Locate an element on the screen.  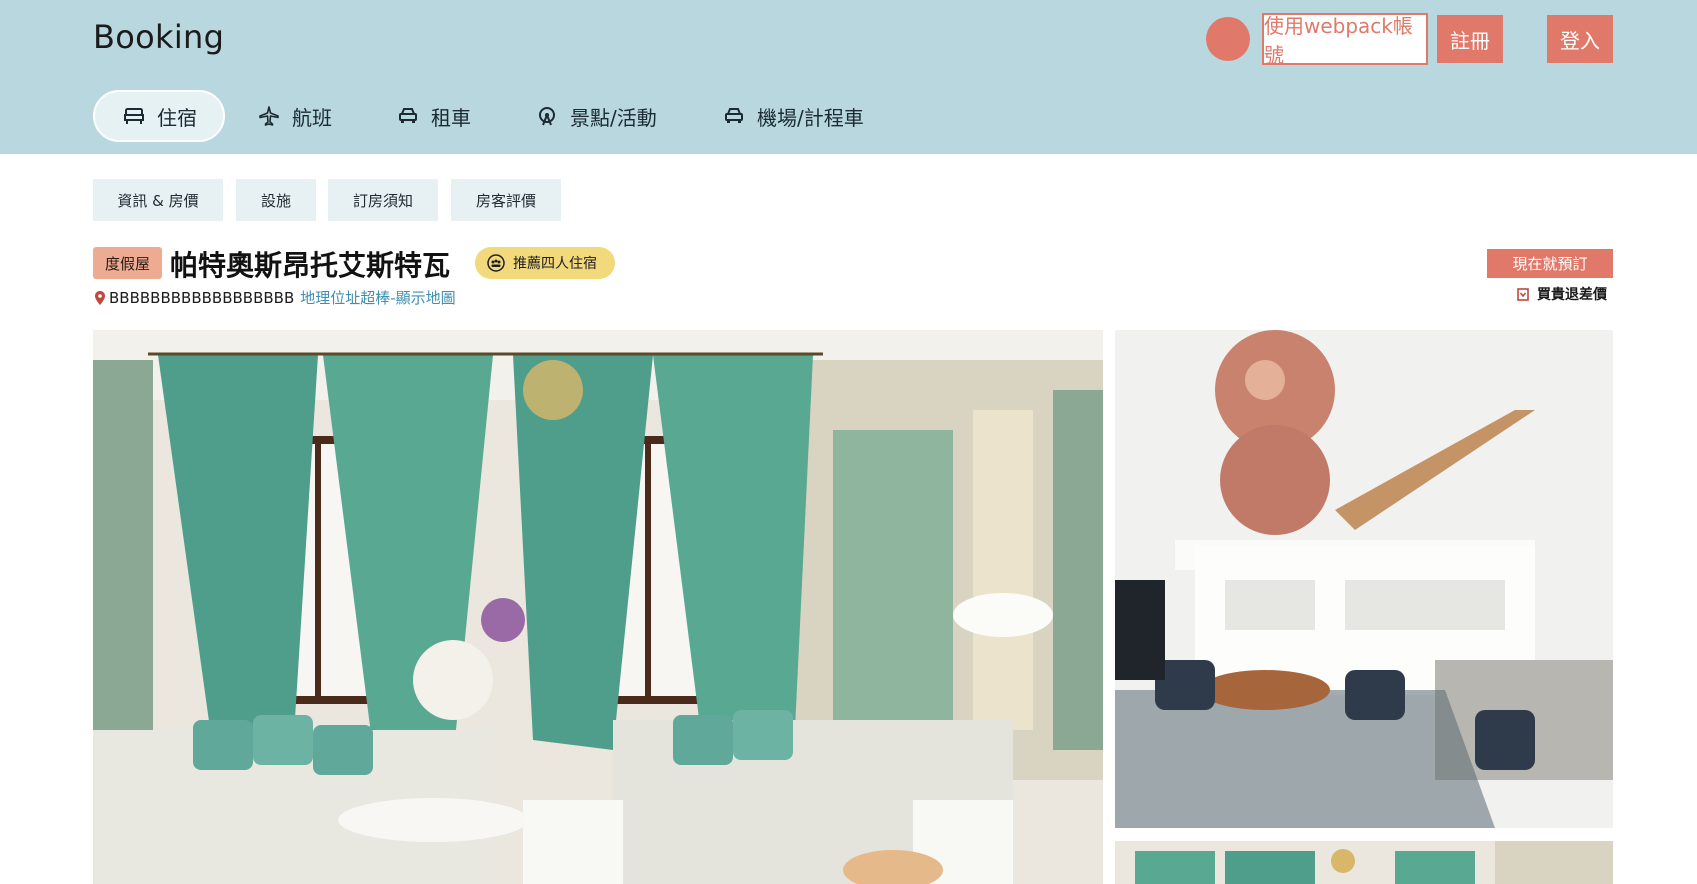
property-address: BBBBBBBBBBBBBBBBBB 地理位址超棒-顯示地圖 is located at coordinates (275, 297).